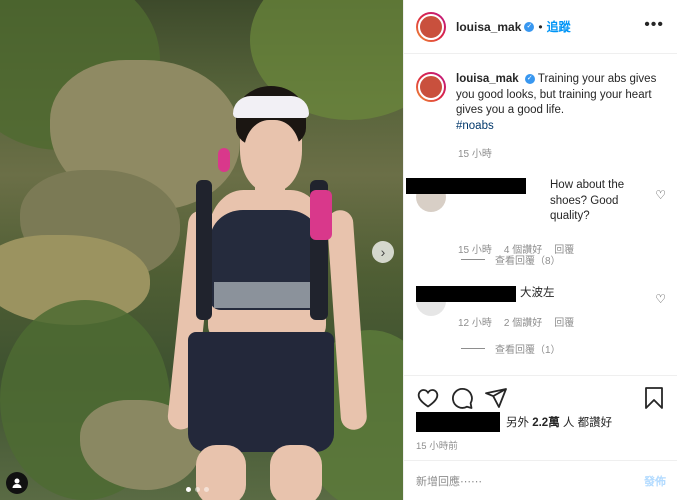 Image resolution: width=677 pixels, height=500 pixels. What do you see at coordinates (544, 321) in the screenshot?
I see `comment-item: 大波左 ♡ 12 小時 2 個讚好 回覆 查看回覆（1）` at bounding box center [544, 321].